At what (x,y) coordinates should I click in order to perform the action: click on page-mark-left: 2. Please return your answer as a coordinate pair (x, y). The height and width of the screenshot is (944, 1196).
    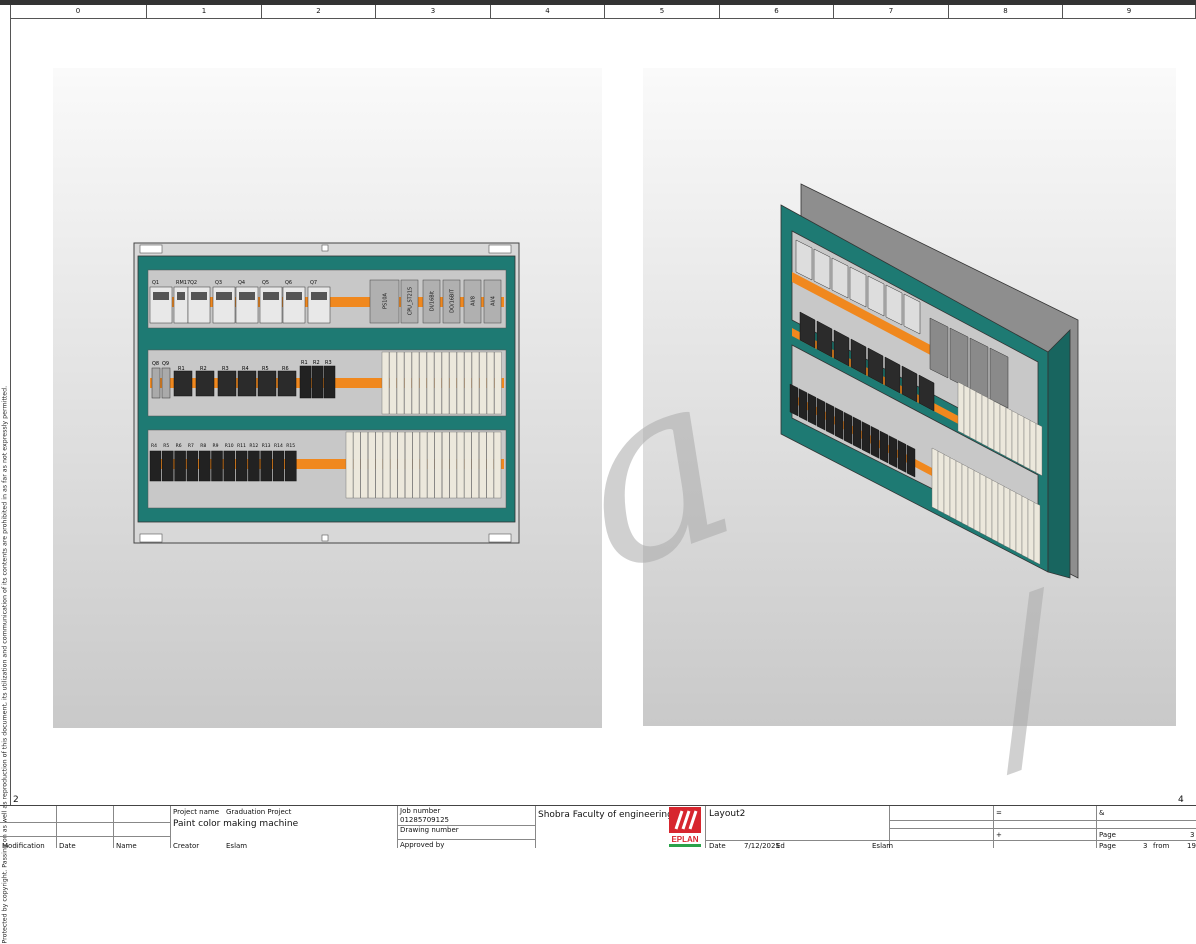
    Looking at the image, I should click on (16, 800).